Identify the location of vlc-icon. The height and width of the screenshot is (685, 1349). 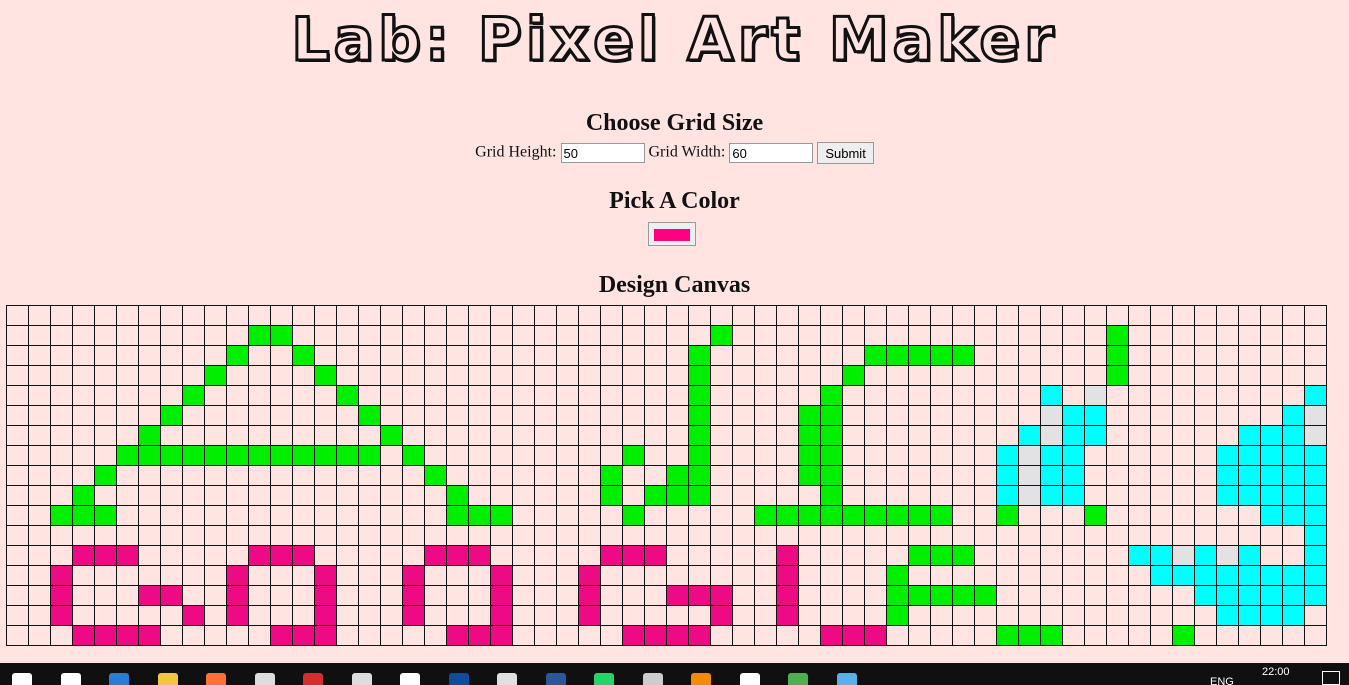
(701, 679).